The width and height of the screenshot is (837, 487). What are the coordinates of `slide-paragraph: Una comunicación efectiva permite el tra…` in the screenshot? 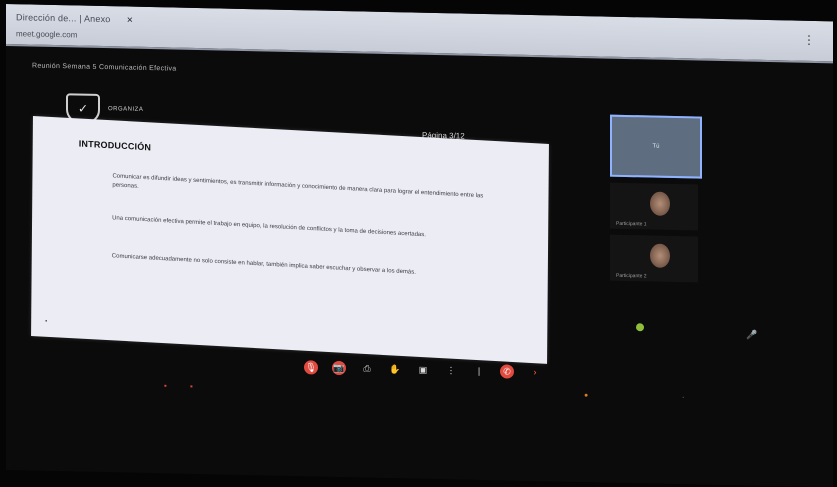 It's located at (269, 227).